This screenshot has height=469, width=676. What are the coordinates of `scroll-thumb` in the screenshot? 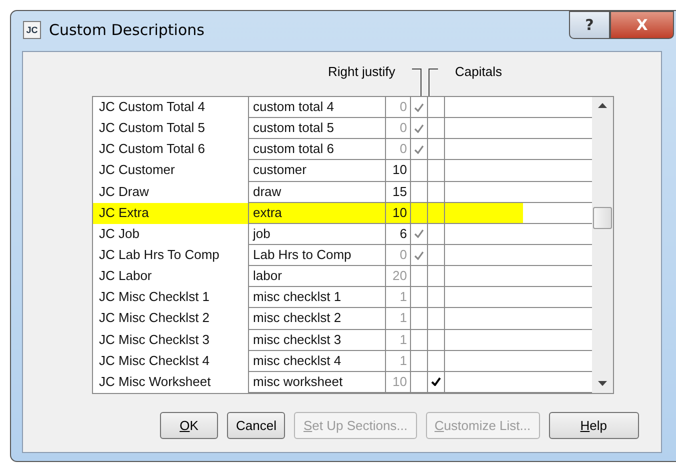 It's located at (602, 218).